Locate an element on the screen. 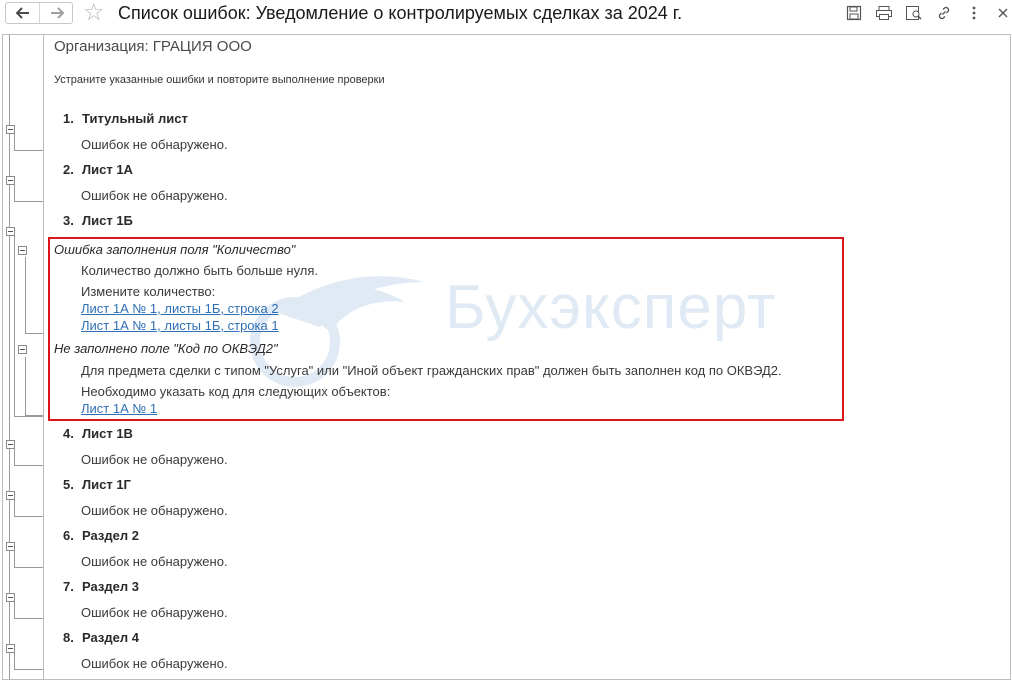 Image resolution: width=1012 pixels, height=682 pixels. error-link: Лист 1А № 1, листы 1Б, строка 2 is located at coordinates (180, 308).